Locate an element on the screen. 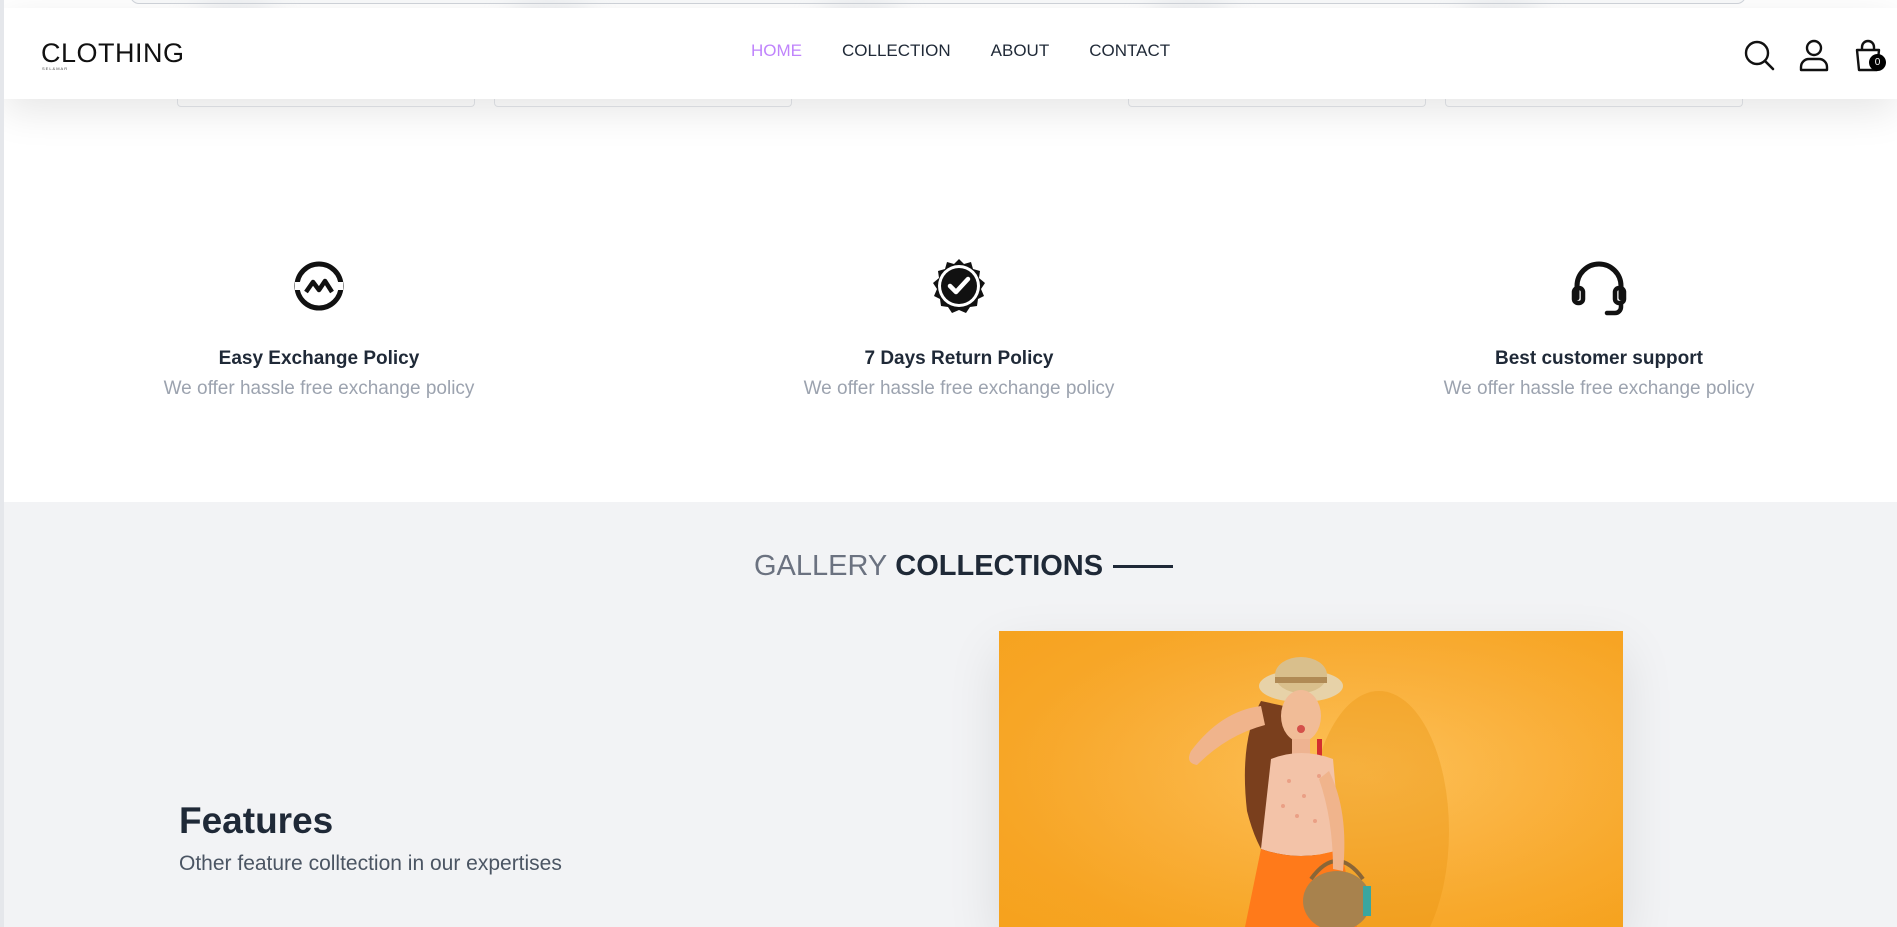 This screenshot has height=927, width=1897. exchange-icon is located at coordinates (319, 286).